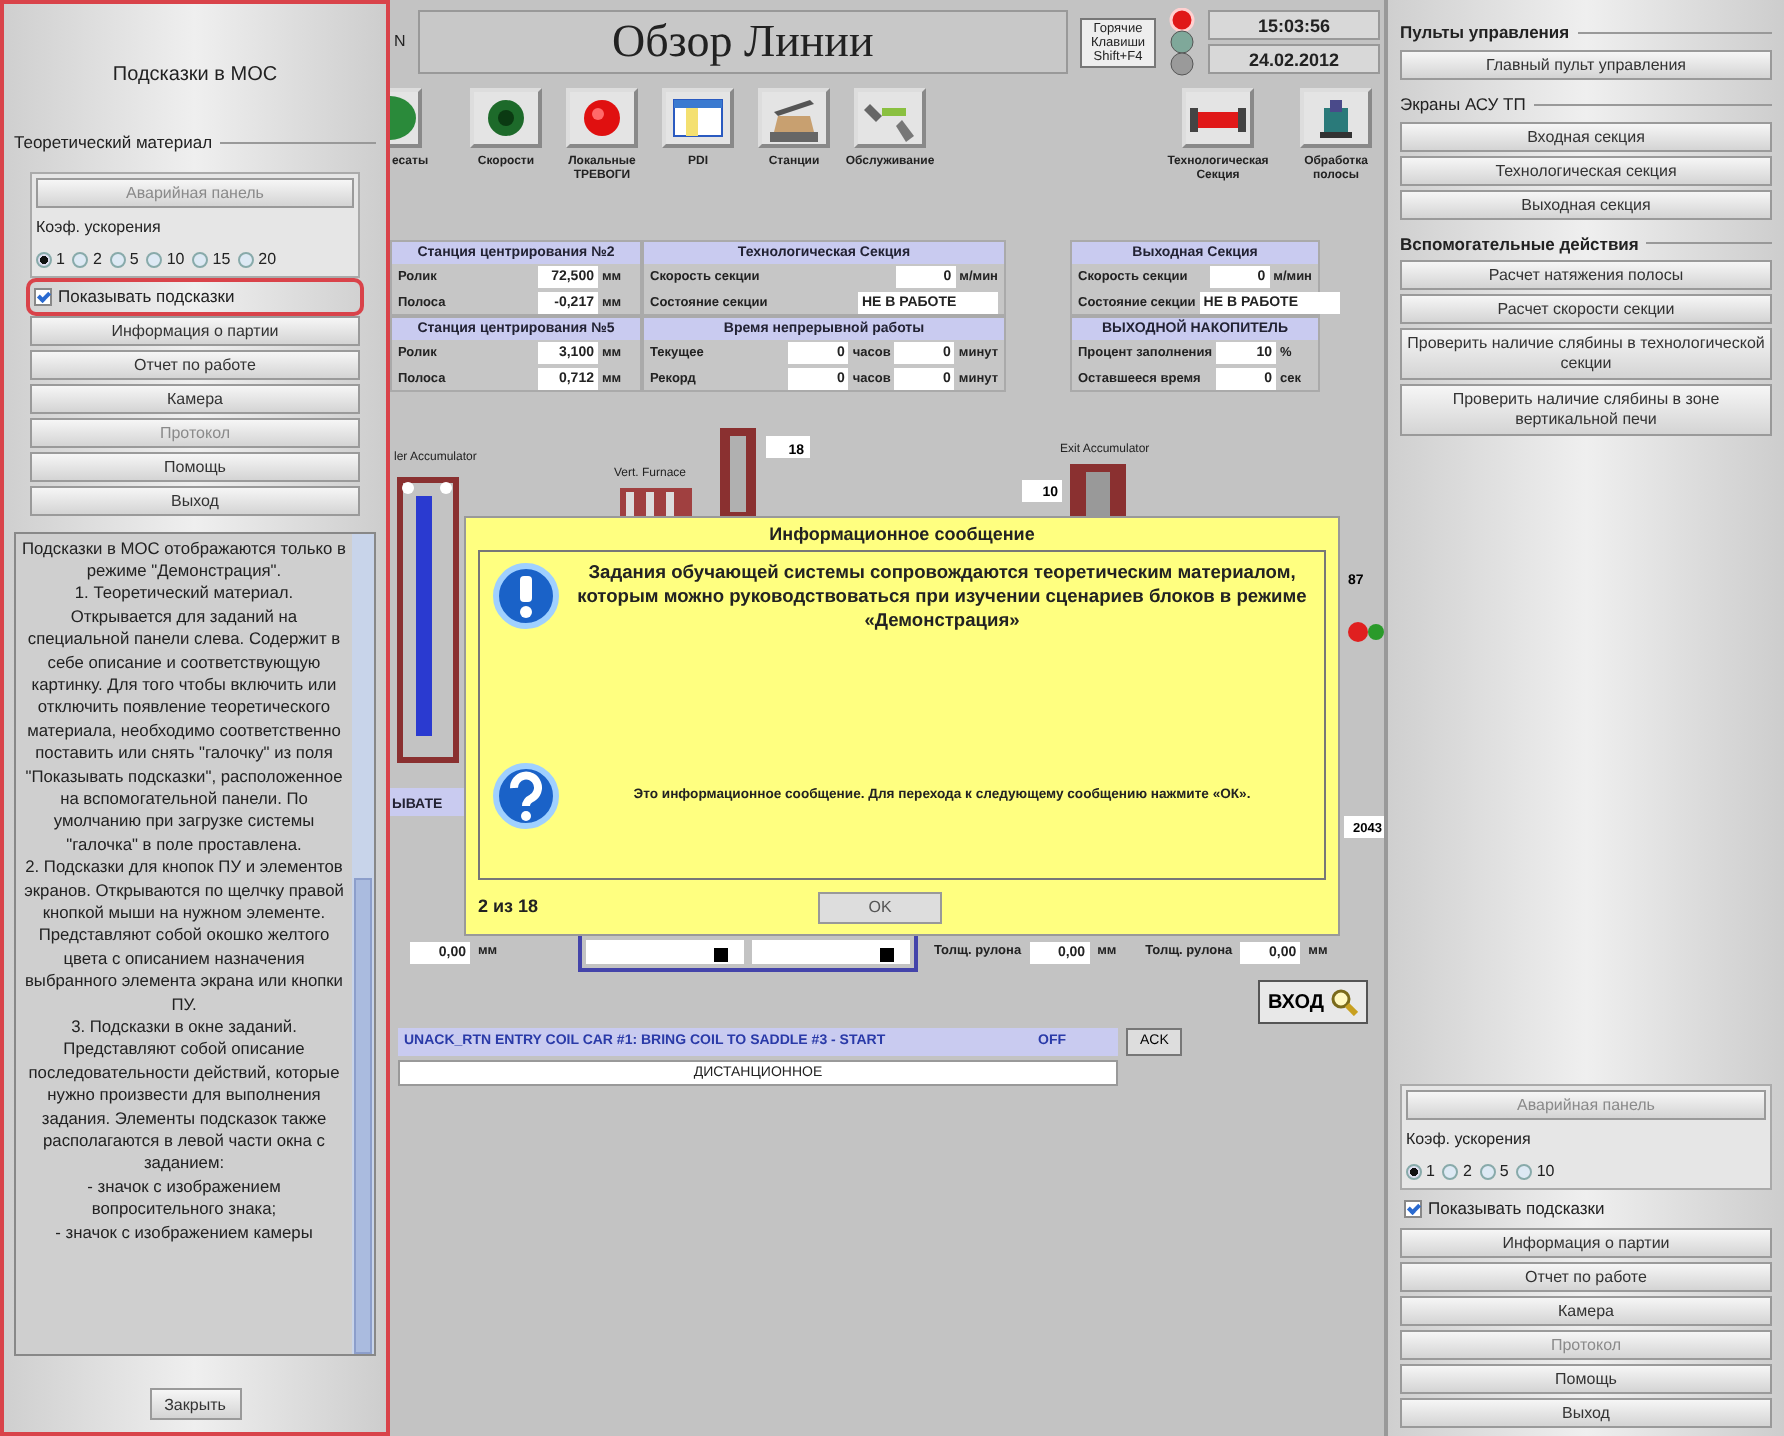  Describe the element at coordinates (656, 502) in the screenshot. I see `furnace-drawing` at that location.